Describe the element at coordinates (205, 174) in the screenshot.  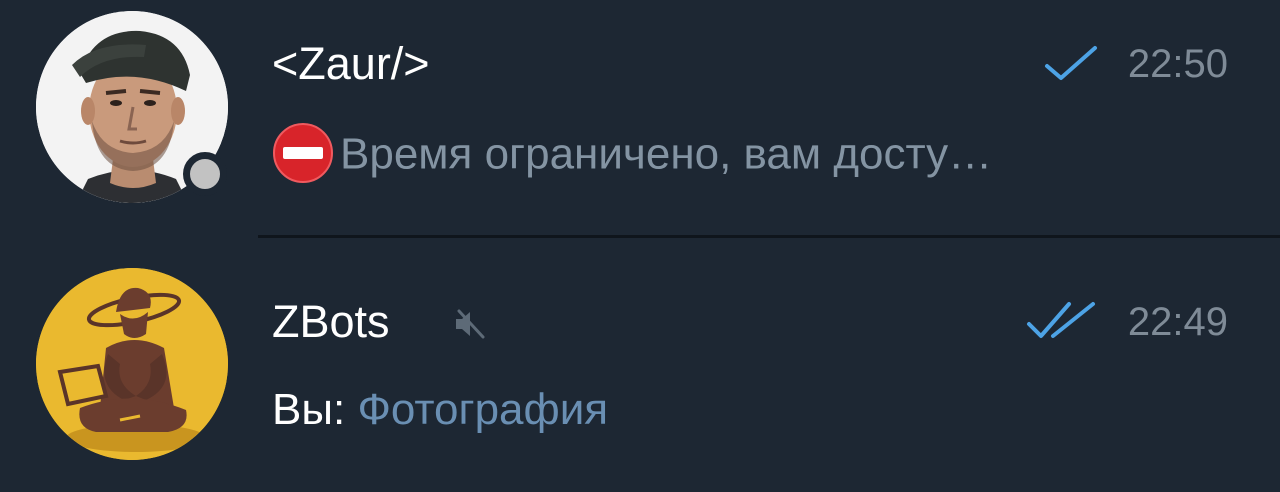
I see `online-status-indicator` at that location.